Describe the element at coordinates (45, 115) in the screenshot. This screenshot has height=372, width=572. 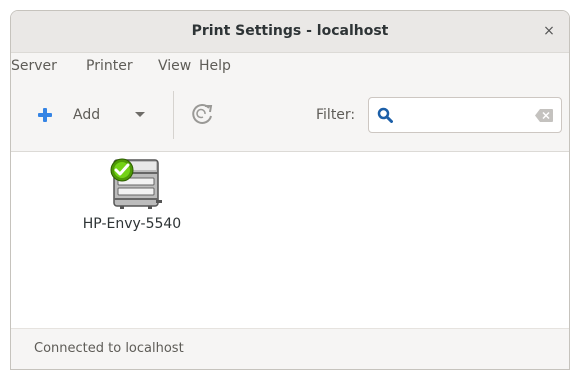
I see `plus-icon` at that location.